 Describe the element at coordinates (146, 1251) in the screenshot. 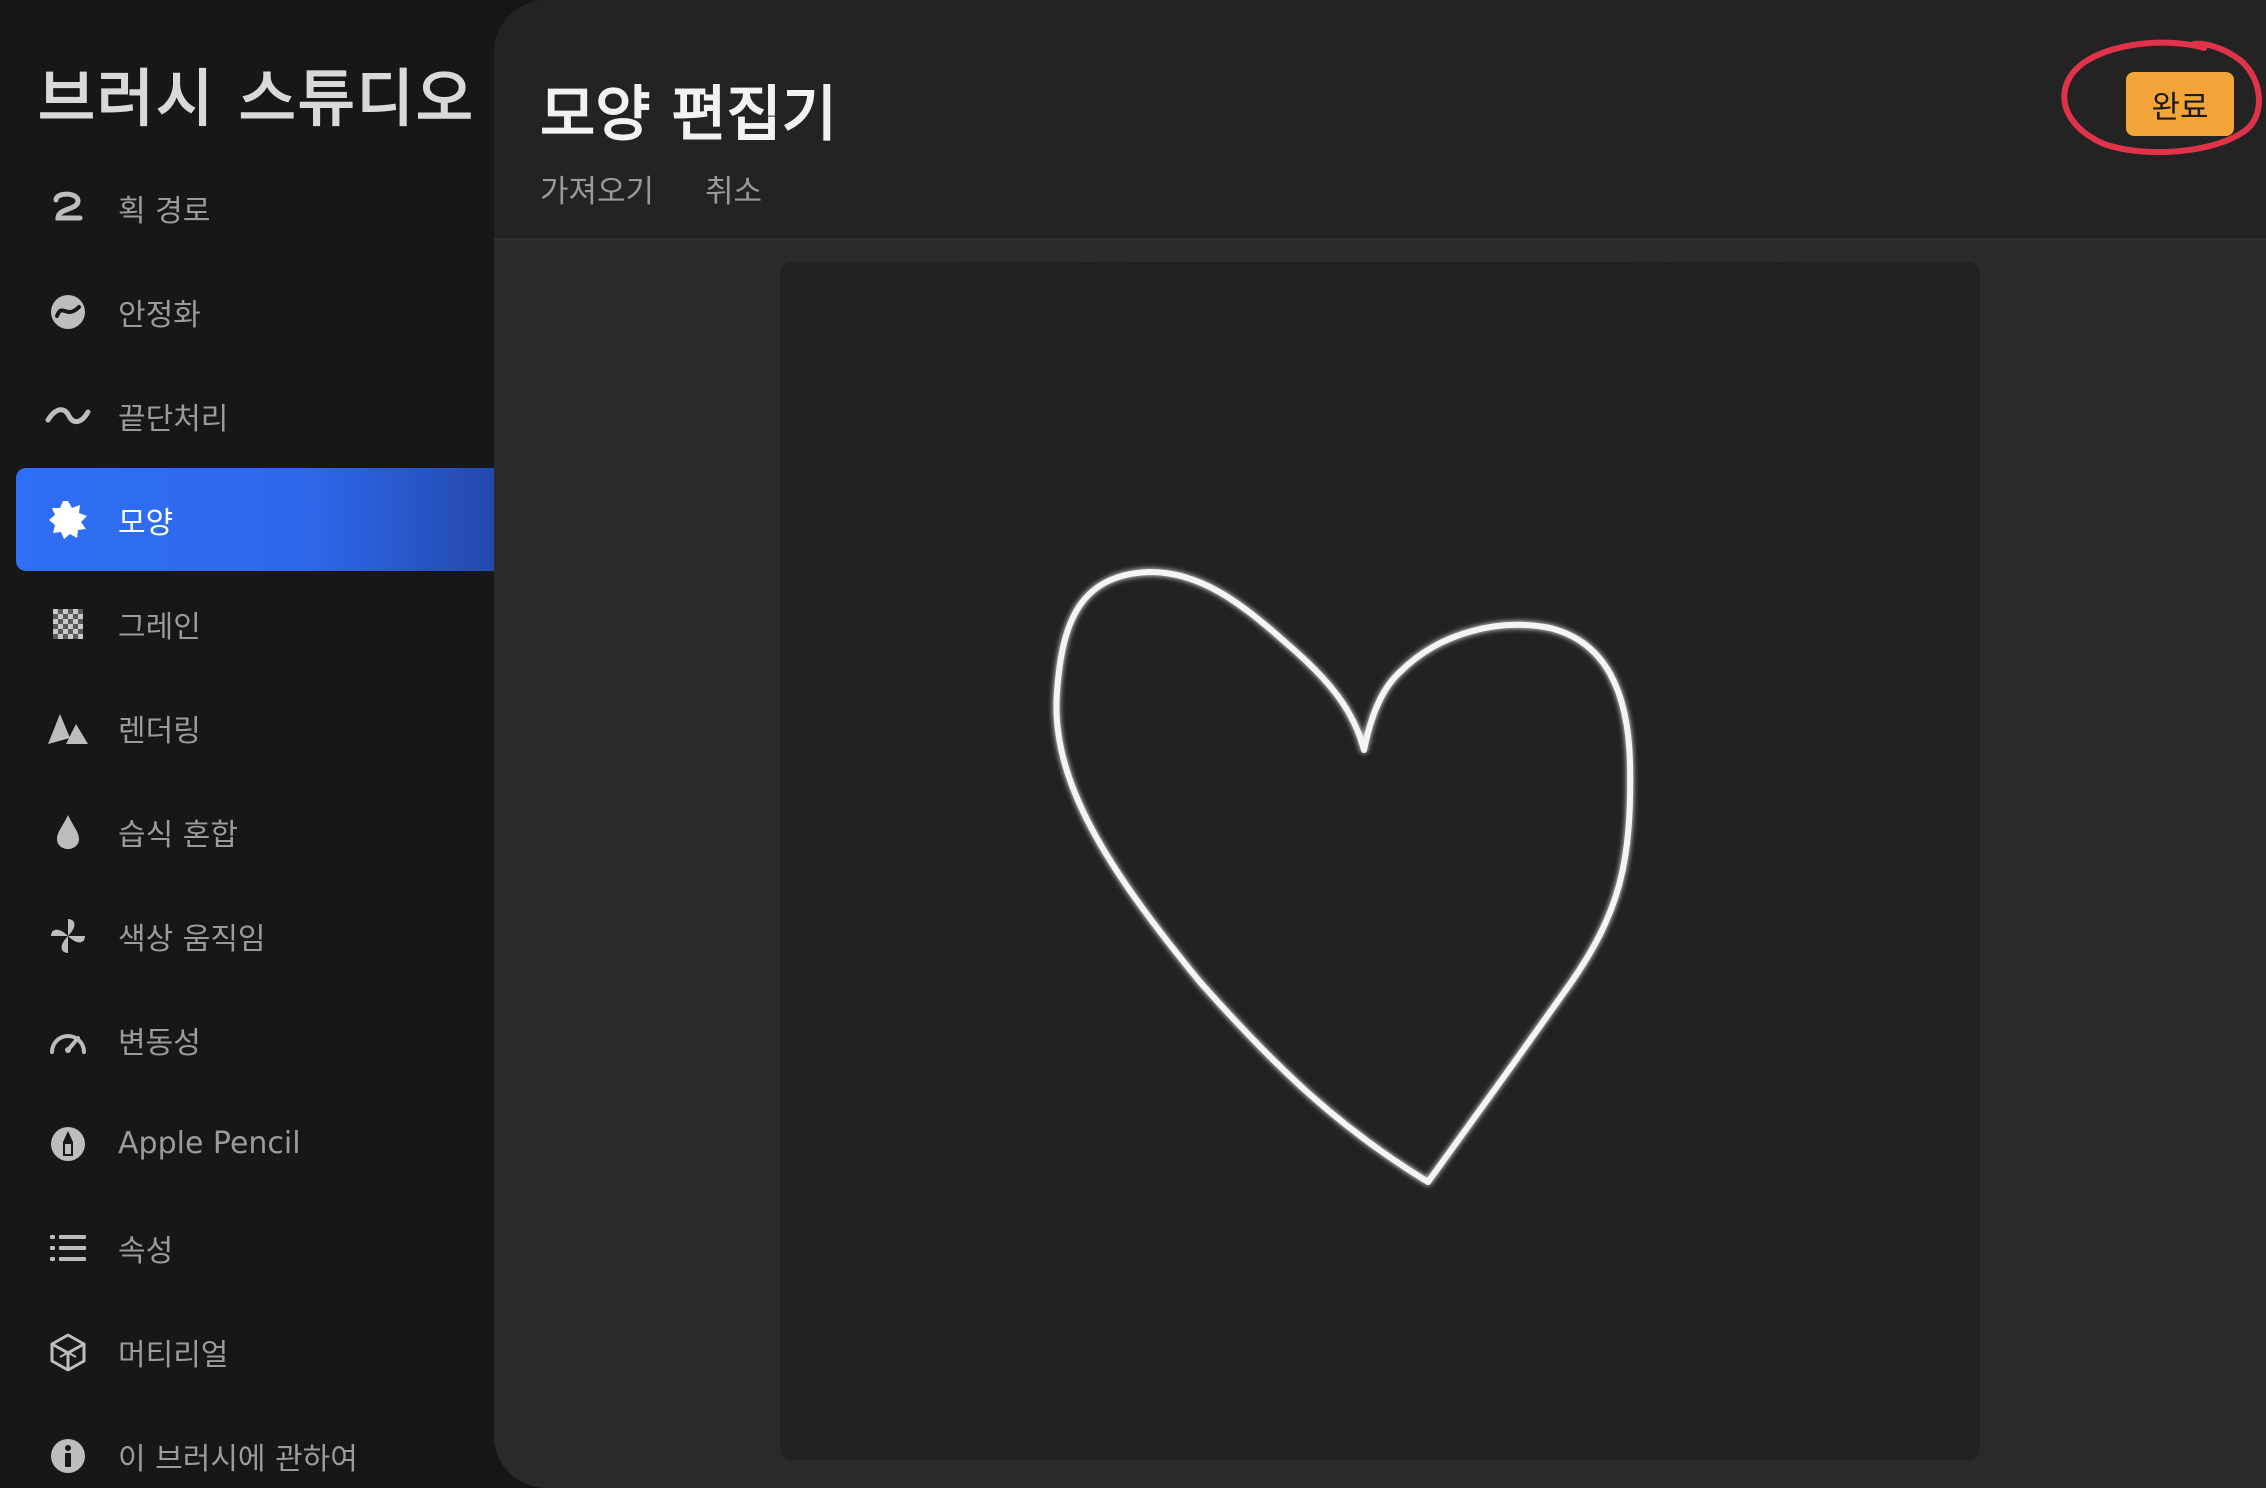

I see `sidebar-item-label: 속성` at that location.